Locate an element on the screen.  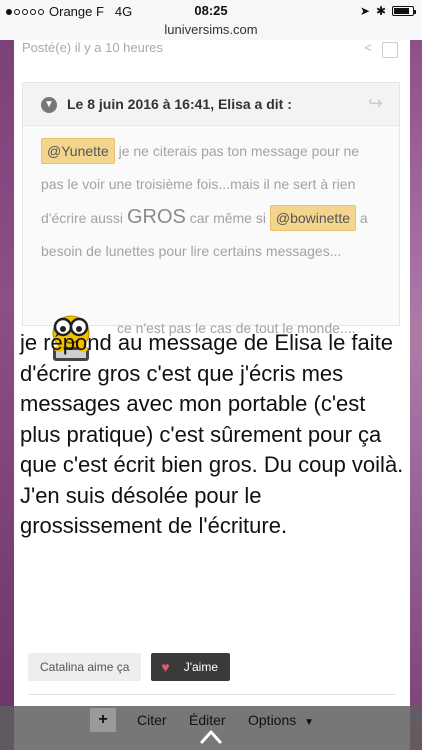
collapse-quote-icon: ▼ is located at coordinates (49, 105).